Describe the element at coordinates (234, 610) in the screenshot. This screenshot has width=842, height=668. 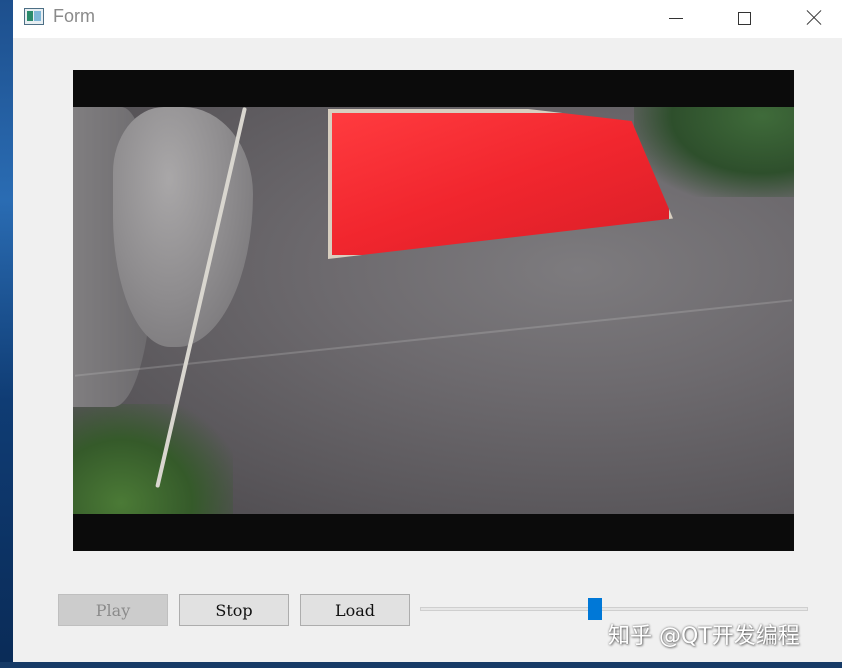
I see `stop-button: Stop` at that location.